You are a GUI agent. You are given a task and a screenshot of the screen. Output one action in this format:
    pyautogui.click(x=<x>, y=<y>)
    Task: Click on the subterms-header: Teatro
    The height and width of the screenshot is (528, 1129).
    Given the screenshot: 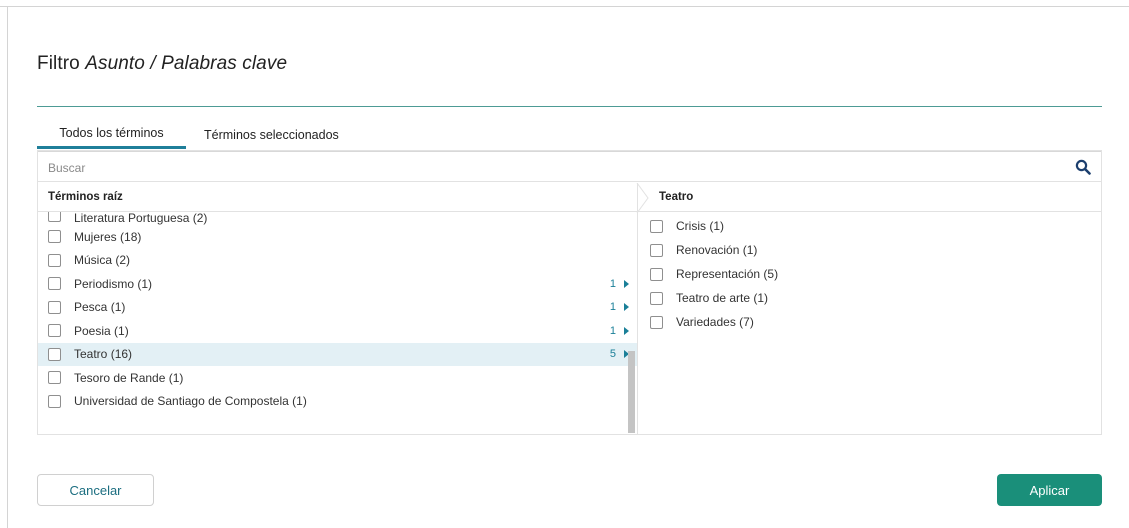 What is the action you would take?
    pyautogui.click(x=869, y=197)
    